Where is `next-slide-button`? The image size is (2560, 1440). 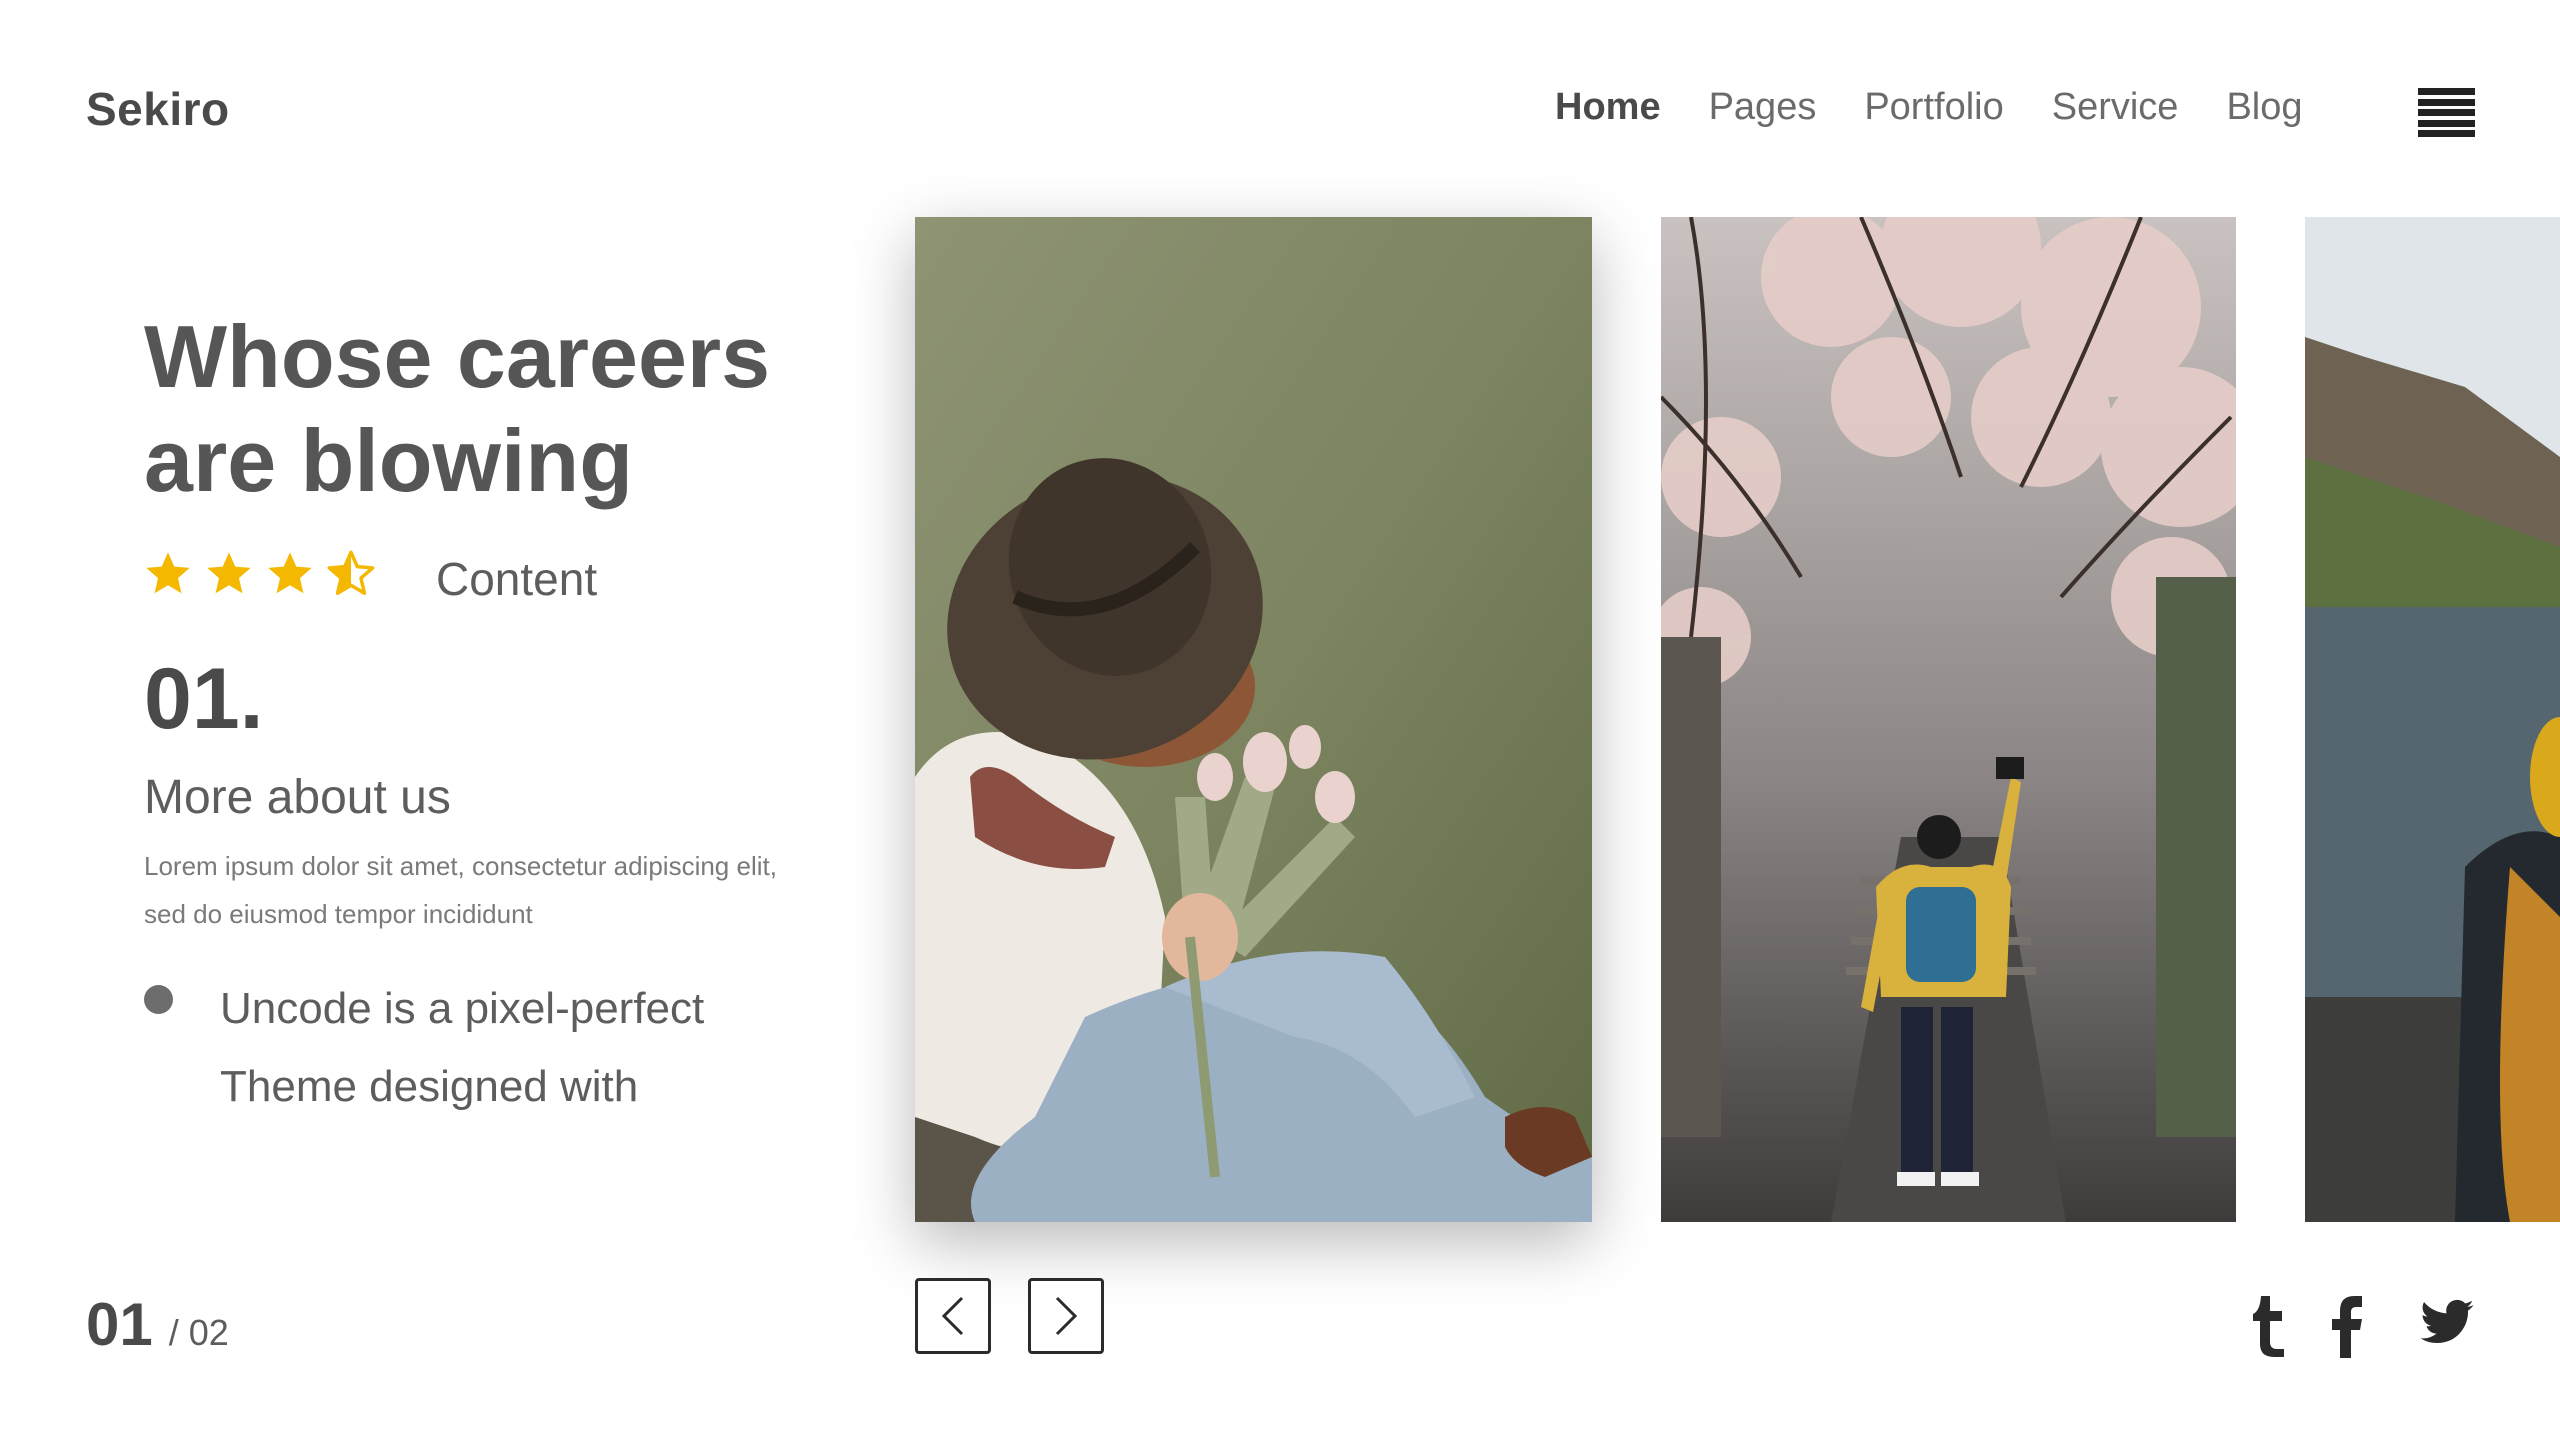 next-slide-button is located at coordinates (1066, 1316).